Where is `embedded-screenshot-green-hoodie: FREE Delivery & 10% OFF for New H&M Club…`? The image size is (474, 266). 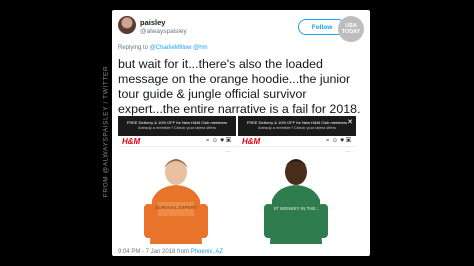 embedded-screenshot-green-hoodie: FREE Delivery & 10% OFF for New H&M Club… is located at coordinates (297, 180).